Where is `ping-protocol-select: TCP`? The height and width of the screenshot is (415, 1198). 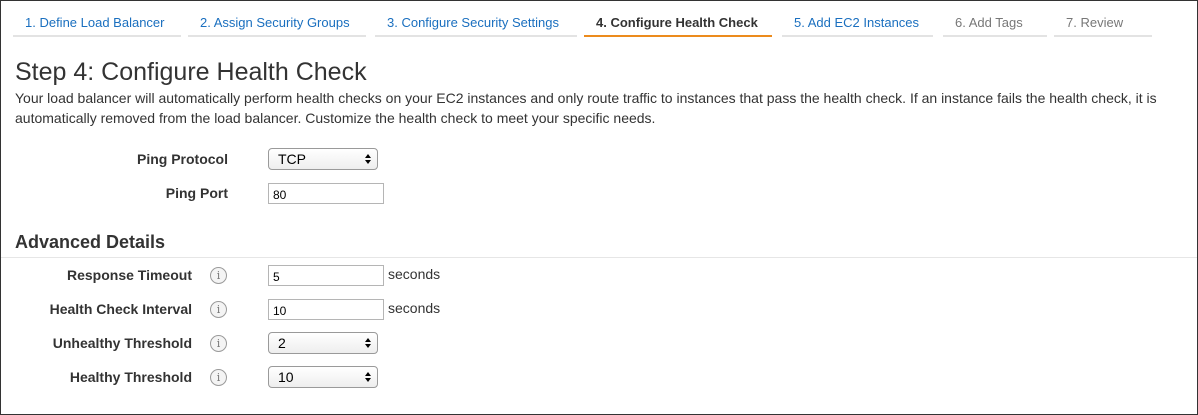 ping-protocol-select: TCP is located at coordinates (323, 159).